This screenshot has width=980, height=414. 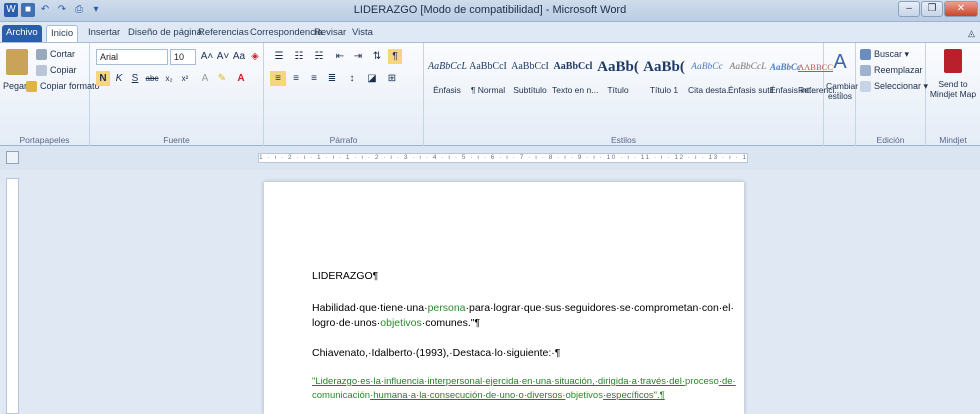 What do you see at coordinates (358, 56) in the screenshot?
I see `increase-indent-icon: ⇥` at bounding box center [358, 56].